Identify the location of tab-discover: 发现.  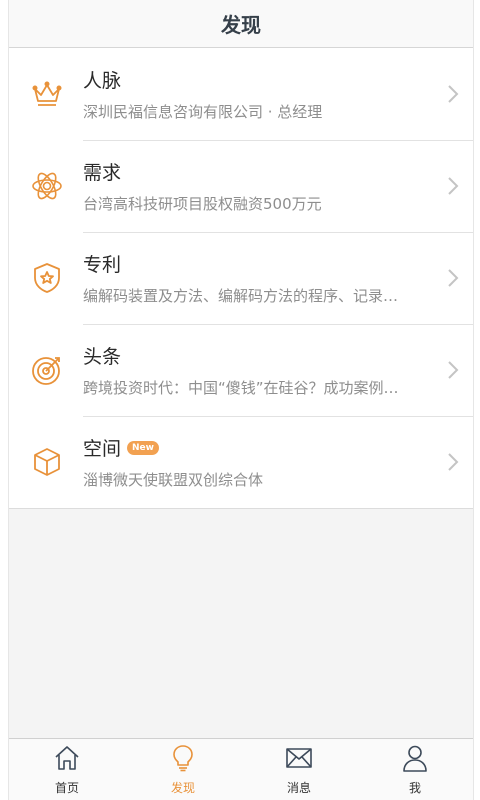
(183, 769).